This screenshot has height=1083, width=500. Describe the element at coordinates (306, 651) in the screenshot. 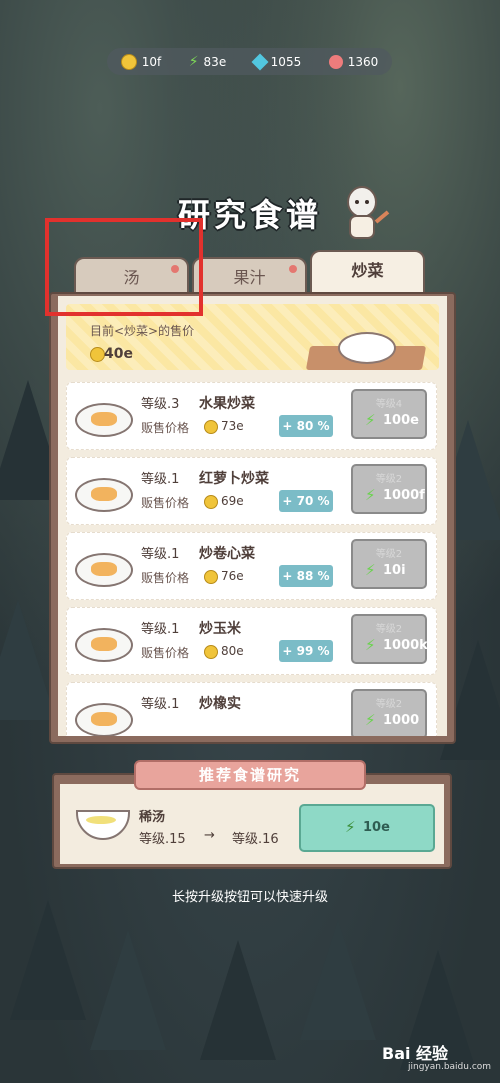

I see `bonus-badge: + 99 %` at that location.